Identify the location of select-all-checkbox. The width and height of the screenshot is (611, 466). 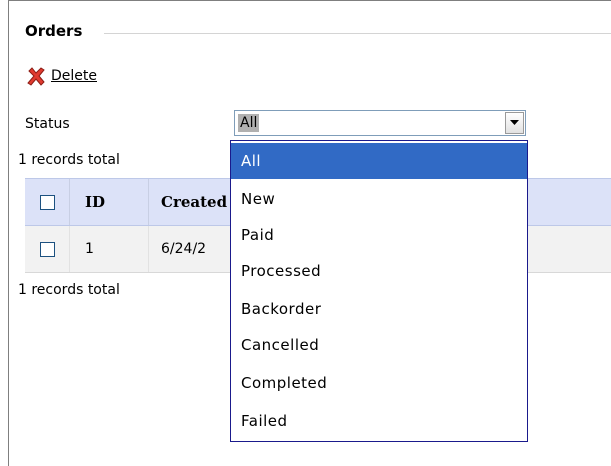
(47, 202).